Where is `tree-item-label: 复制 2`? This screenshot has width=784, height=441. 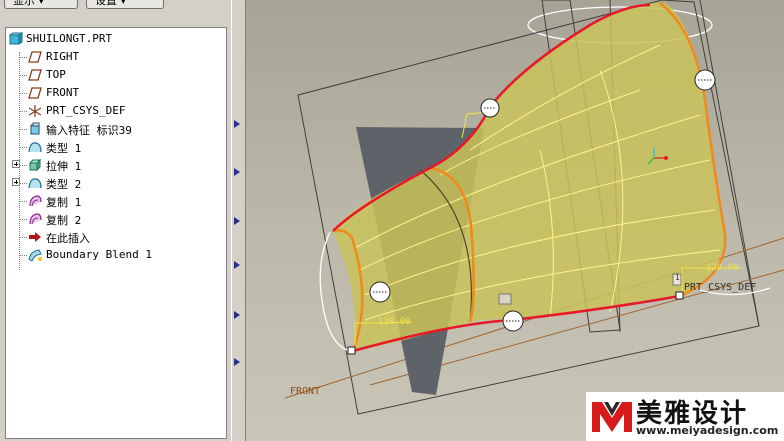
tree-item-label: 复制 2 is located at coordinates (64, 220).